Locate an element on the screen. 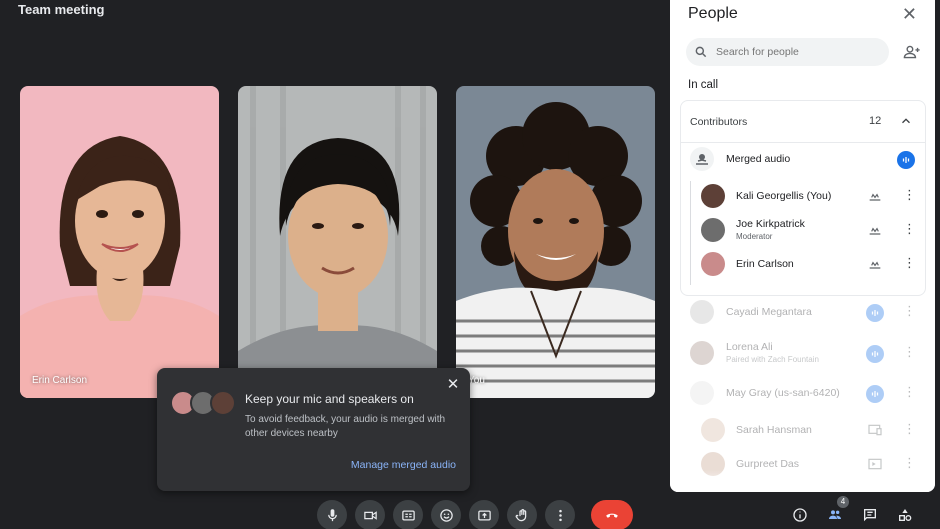  list-item: Joe Kirkpatrick Moderator ⋮ is located at coordinates (802, 230).